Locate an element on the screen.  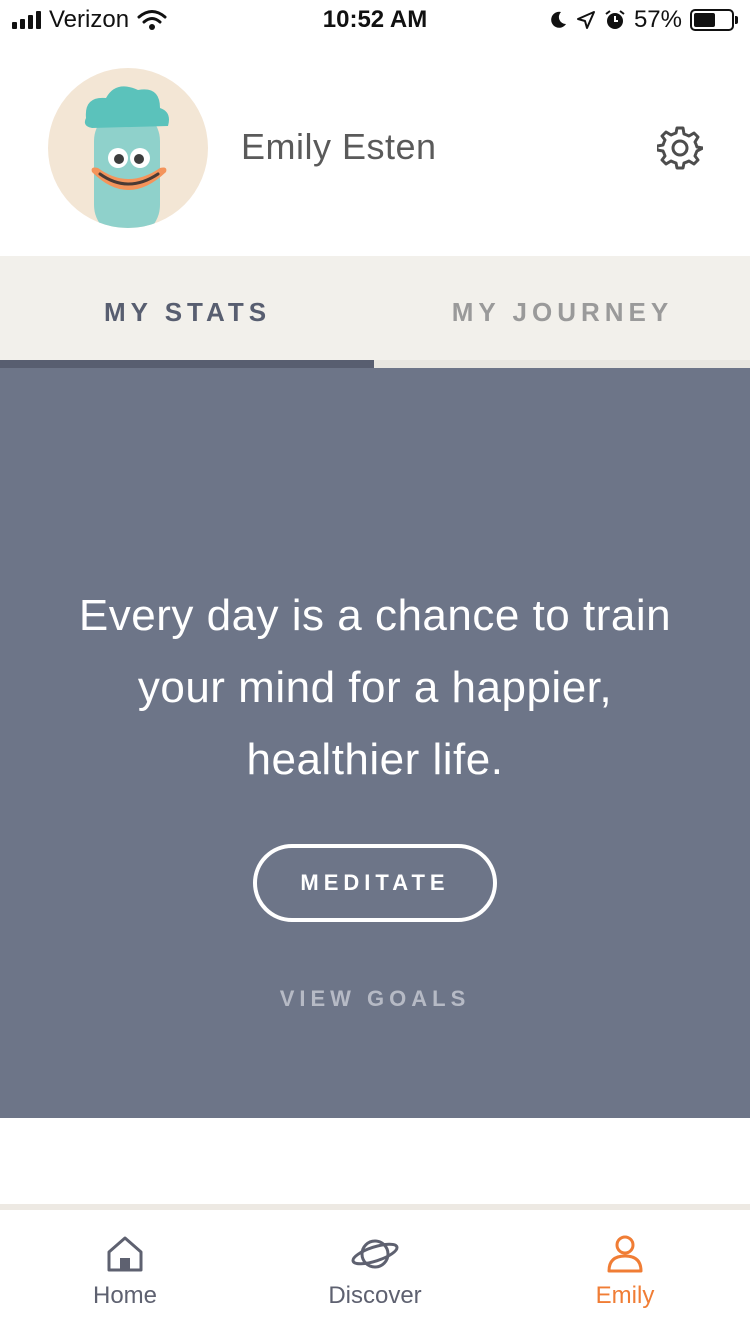
battery-icon is located at coordinates (714, 20).